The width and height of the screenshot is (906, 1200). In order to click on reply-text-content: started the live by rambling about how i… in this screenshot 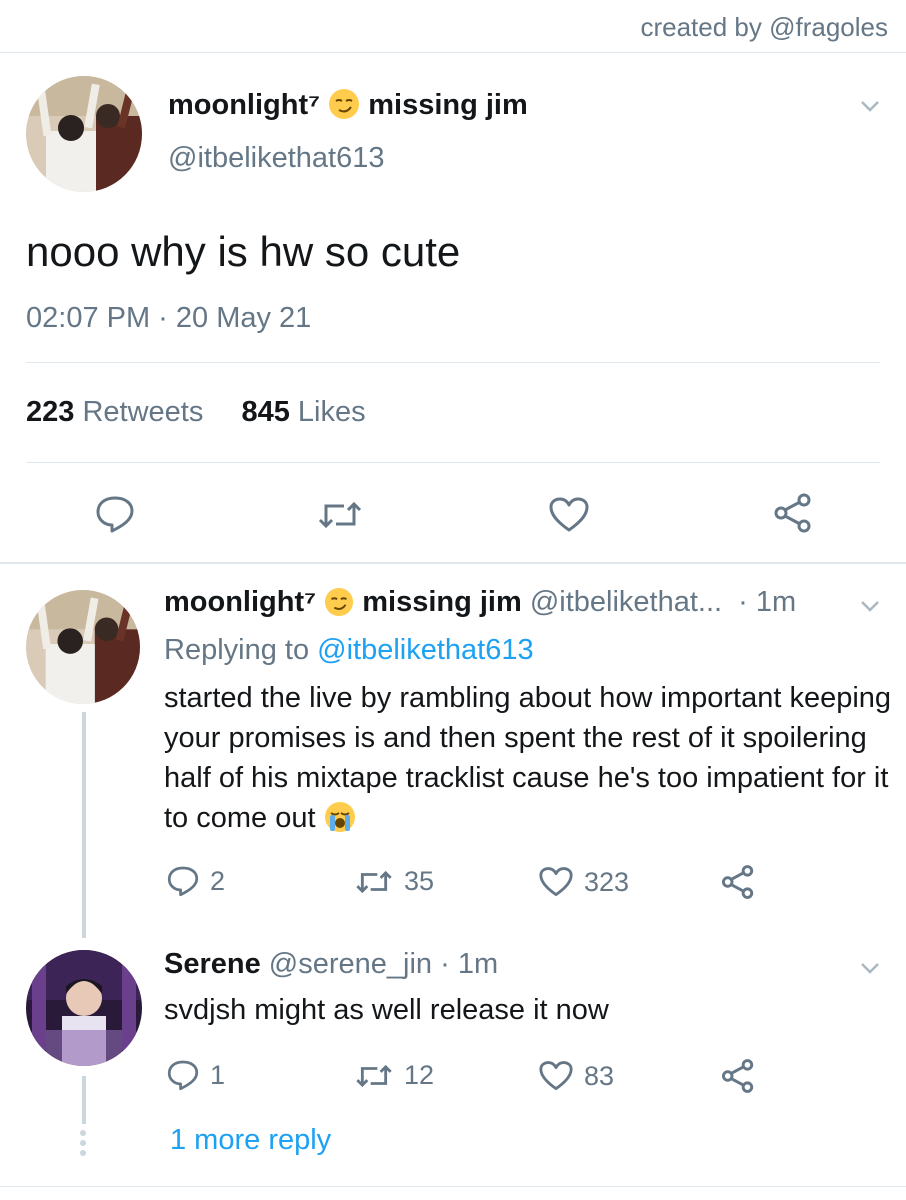, I will do `click(528, 758)`.